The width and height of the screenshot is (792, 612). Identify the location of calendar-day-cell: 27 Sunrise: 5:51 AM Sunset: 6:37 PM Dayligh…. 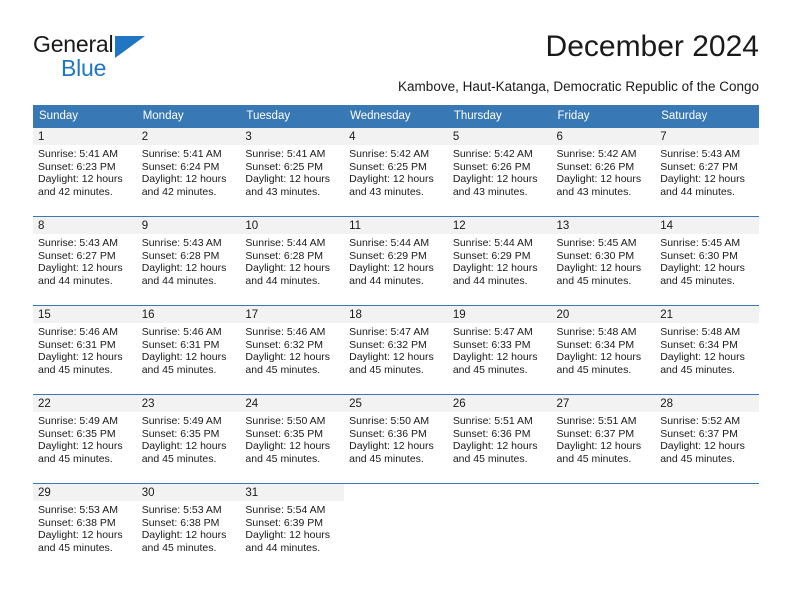
(603, 439).